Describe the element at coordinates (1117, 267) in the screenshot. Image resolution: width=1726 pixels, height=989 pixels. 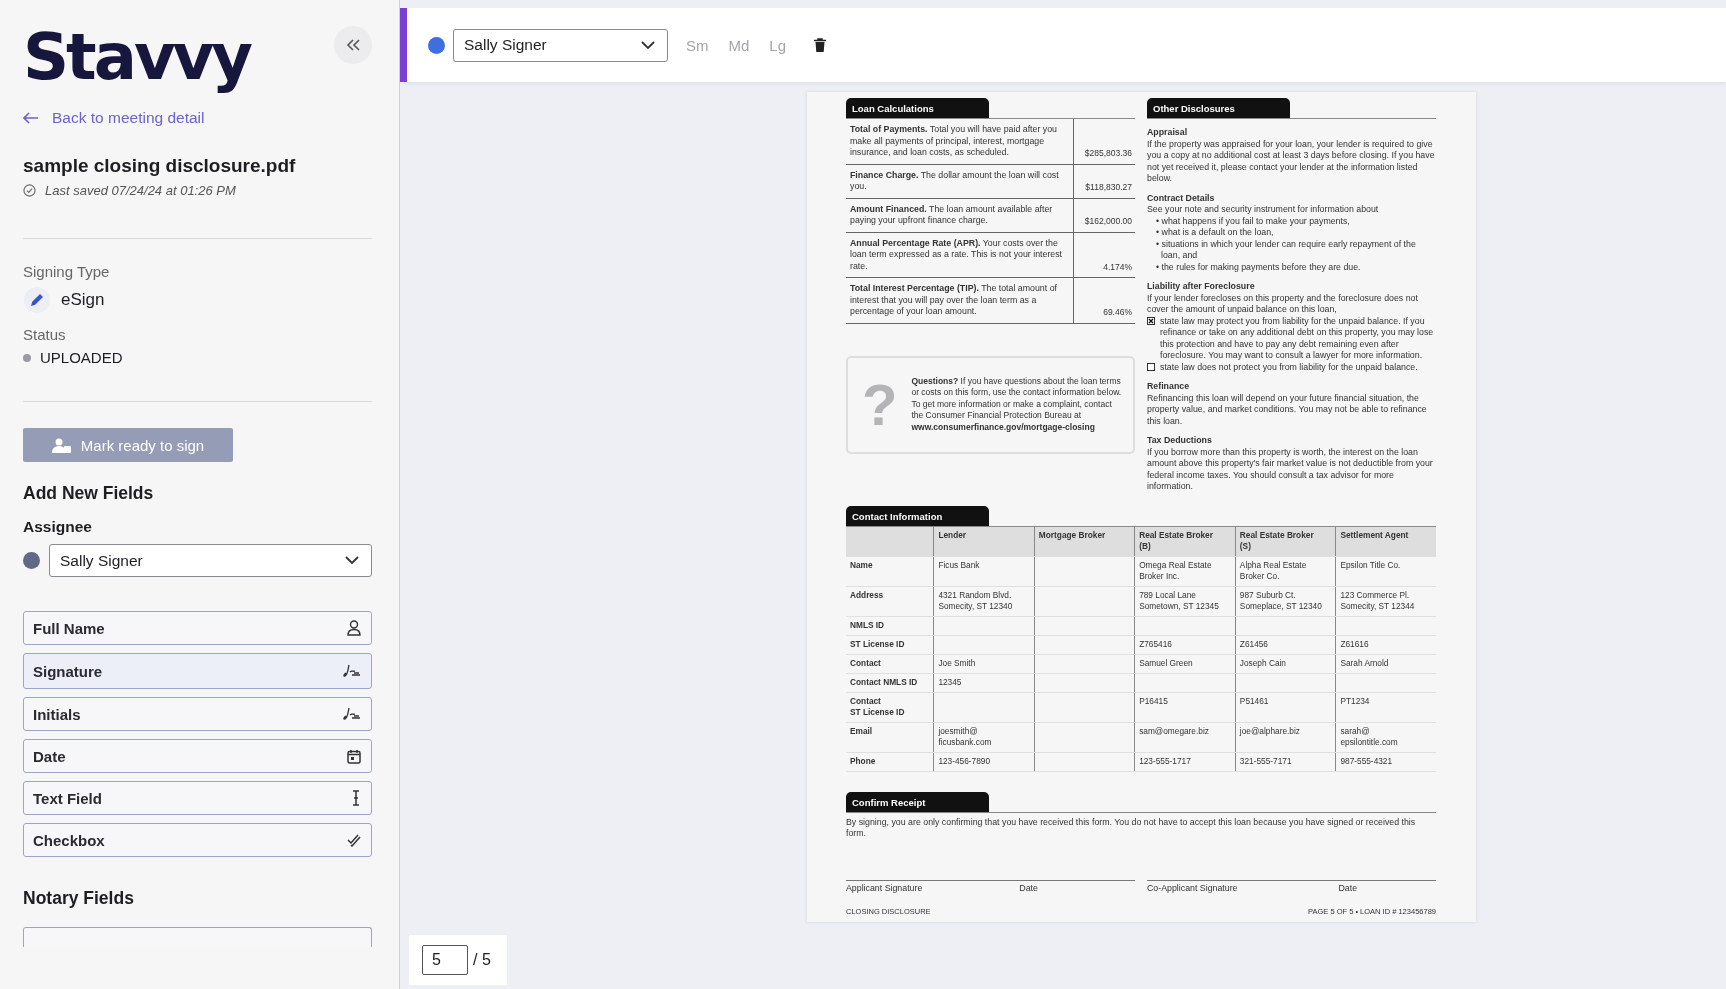
I see `loan-value: 4.174%` at that location.